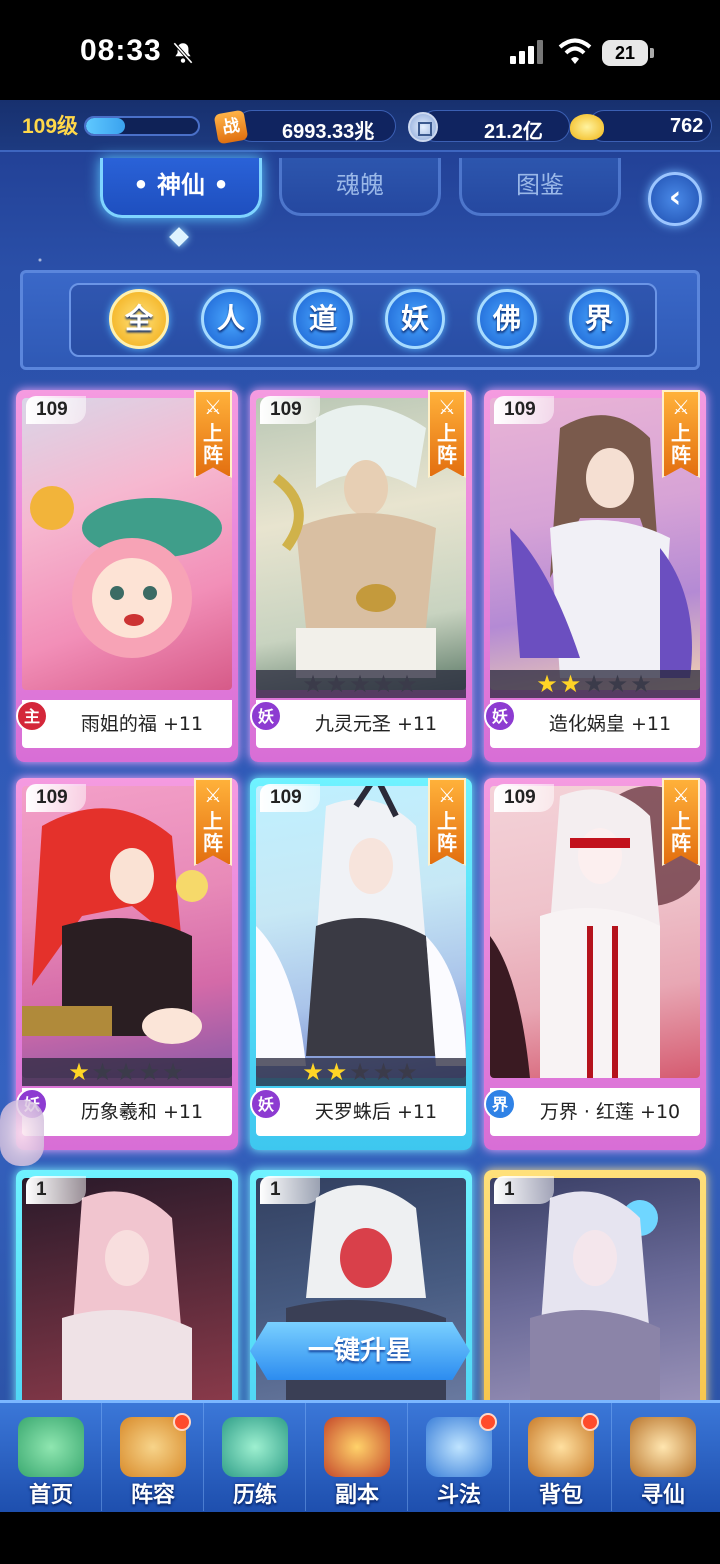 The width and height of the screenshot is (720, 1564). I want to click on gold-value: 762, so click(687, 126).